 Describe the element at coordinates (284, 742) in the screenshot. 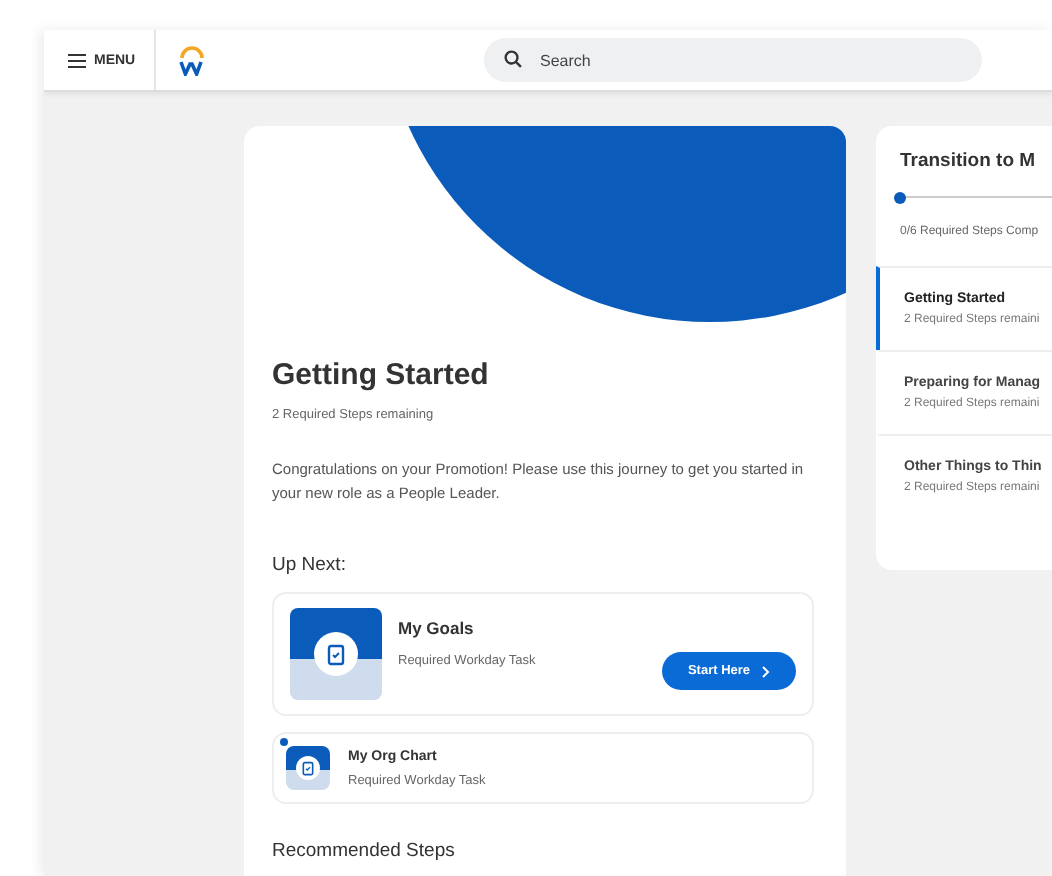

I see `unread-dot` at that location.